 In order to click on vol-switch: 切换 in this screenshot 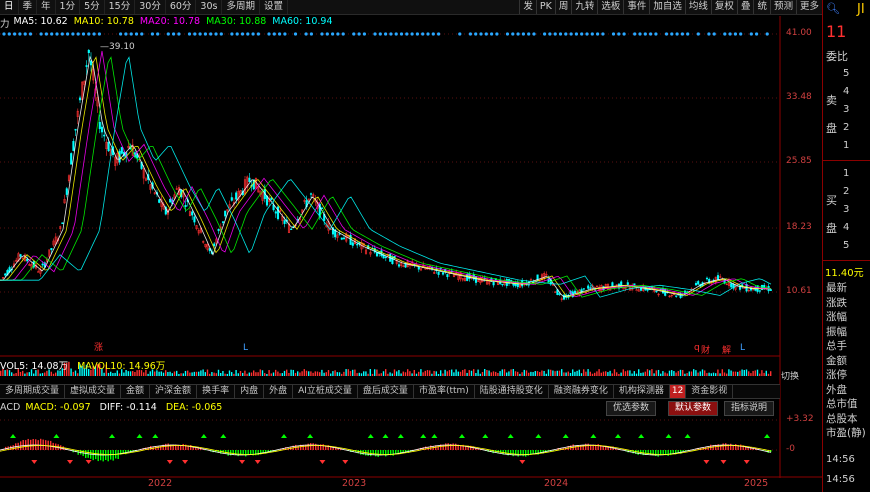, I will do `click(790, 375)`.